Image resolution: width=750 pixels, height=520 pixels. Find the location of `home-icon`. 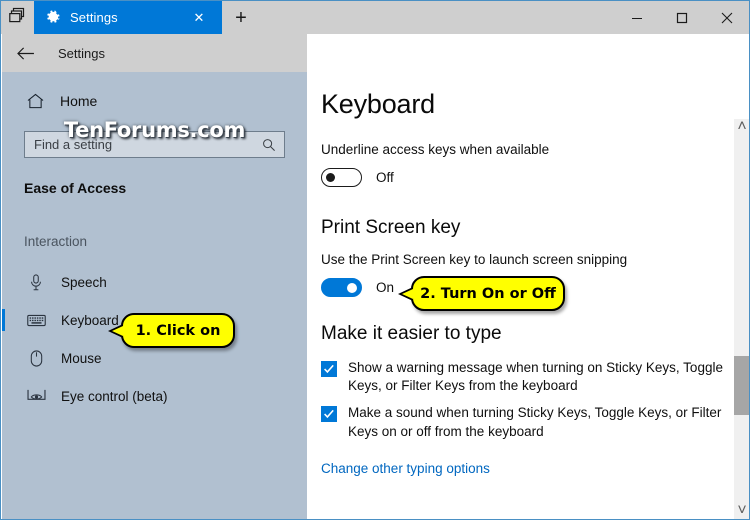

home-icon is located at coordinates (35, 101).